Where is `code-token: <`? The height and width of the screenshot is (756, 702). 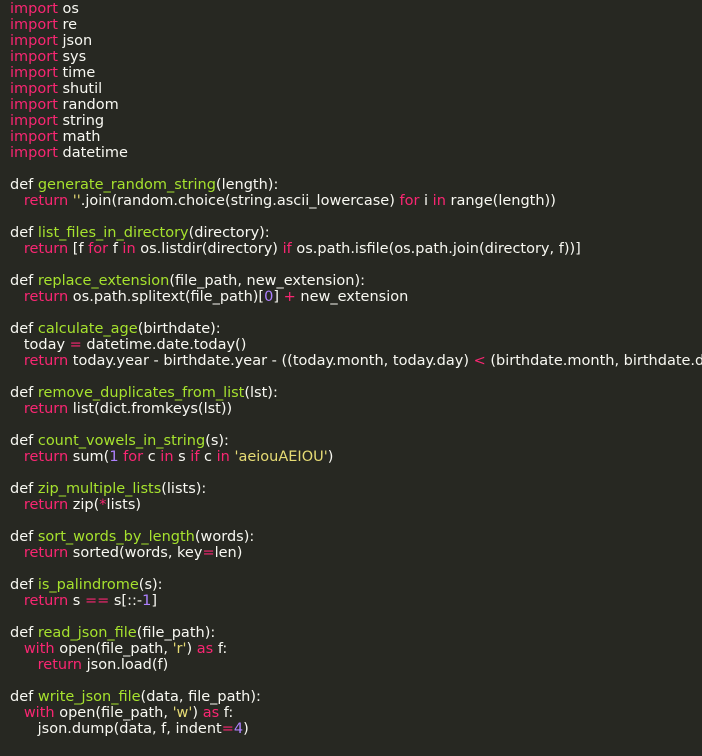 code-token: < is located at coordinates (479, 361).